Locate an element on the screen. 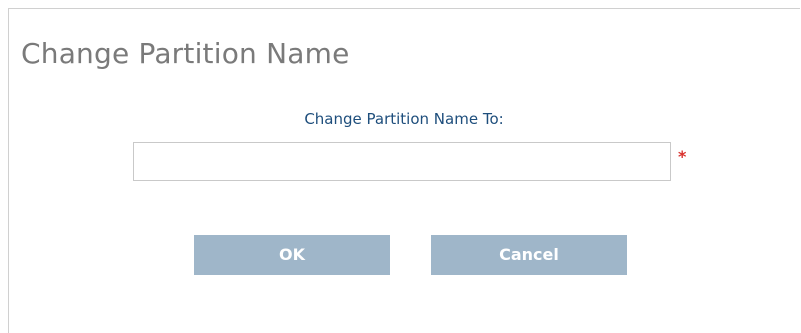 The height and width of the screenshot is (333, 801). dialog-title: Change Partition Name is located at coordinates (185, 53).